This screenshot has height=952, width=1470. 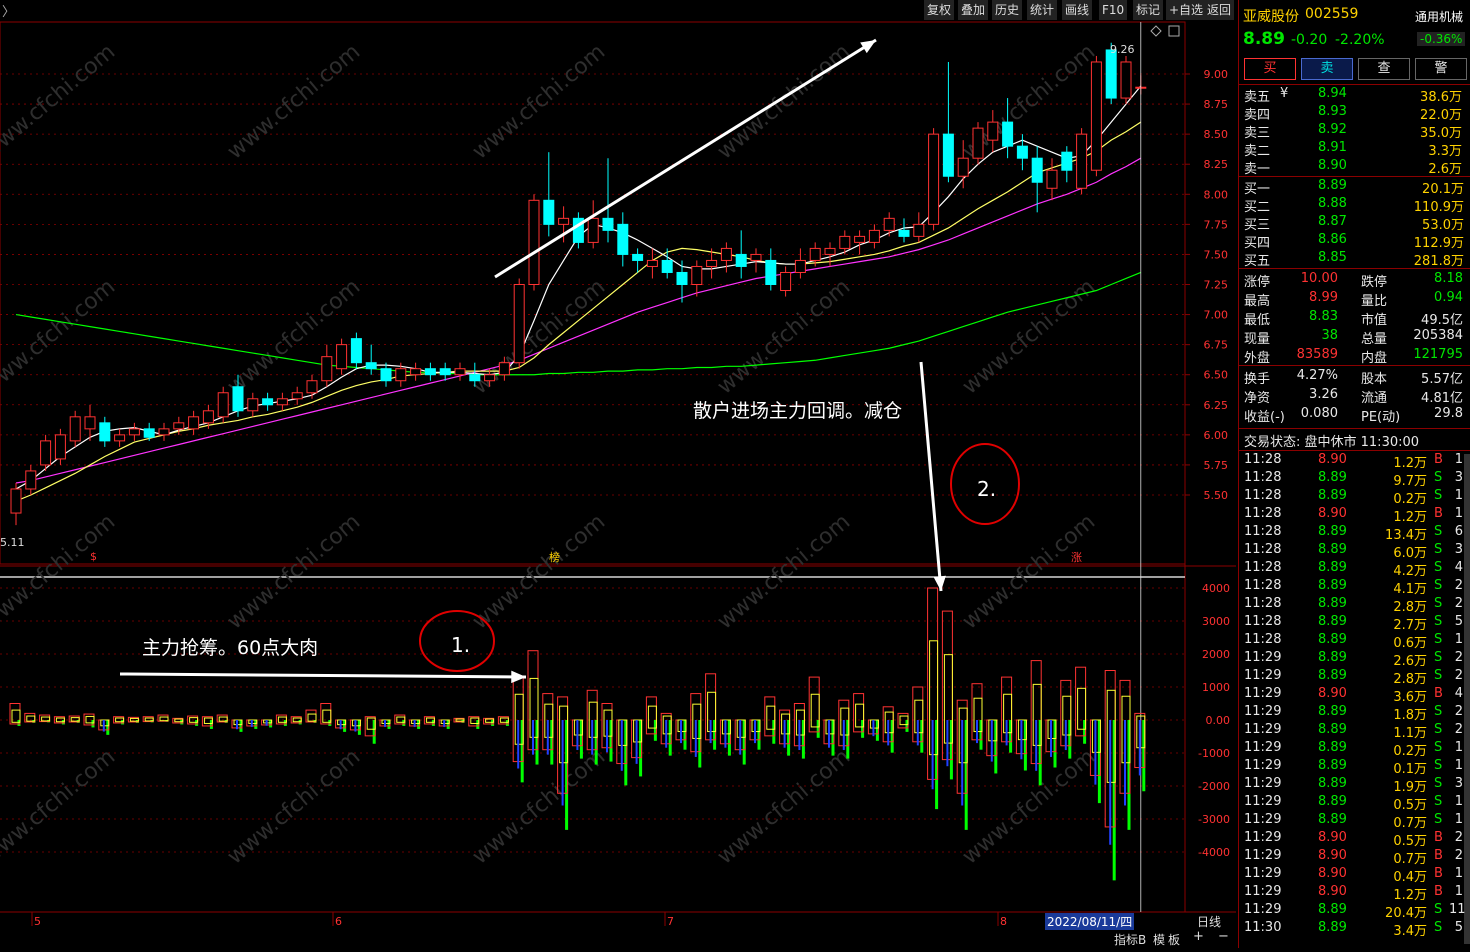 I want to click on toolbar-stats-button: 统计, so click(x=1042, y=10).